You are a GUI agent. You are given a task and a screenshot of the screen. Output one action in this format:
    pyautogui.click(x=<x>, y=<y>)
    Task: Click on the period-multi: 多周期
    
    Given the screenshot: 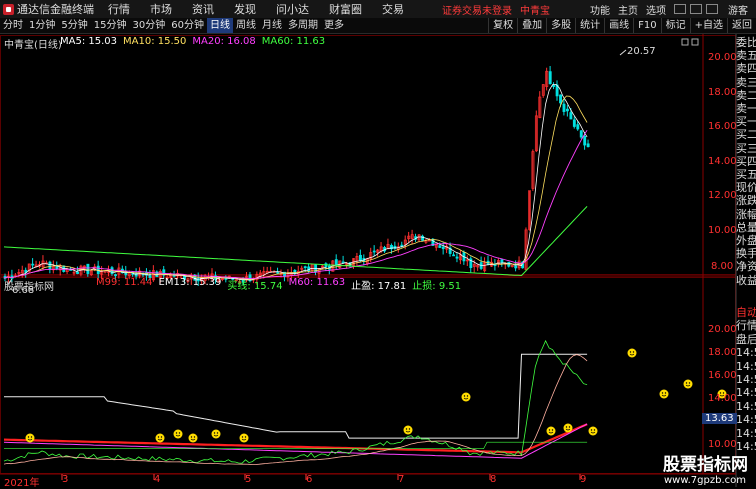 What is the action you would take?
    pyautogui.click(x=303, y=25)
    